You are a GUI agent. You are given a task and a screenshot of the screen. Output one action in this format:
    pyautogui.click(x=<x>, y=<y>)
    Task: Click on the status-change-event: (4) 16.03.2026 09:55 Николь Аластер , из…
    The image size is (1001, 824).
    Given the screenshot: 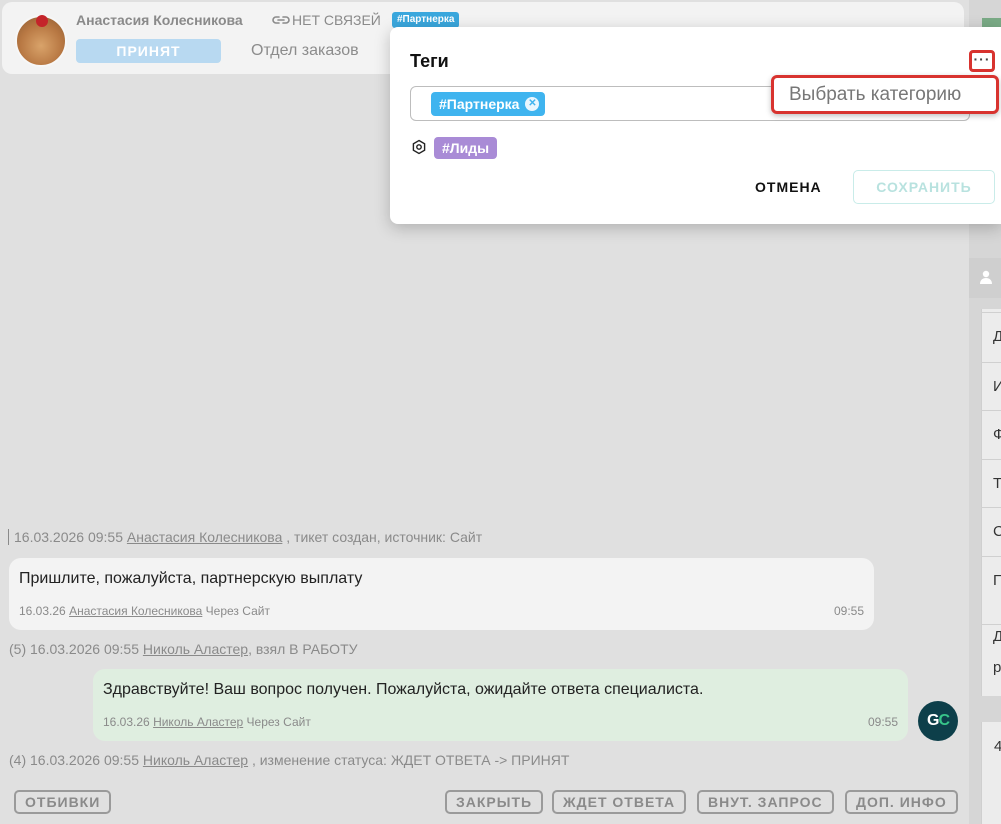 What is the action you would take?
    pyautogui.click(x=289, y=760)
    